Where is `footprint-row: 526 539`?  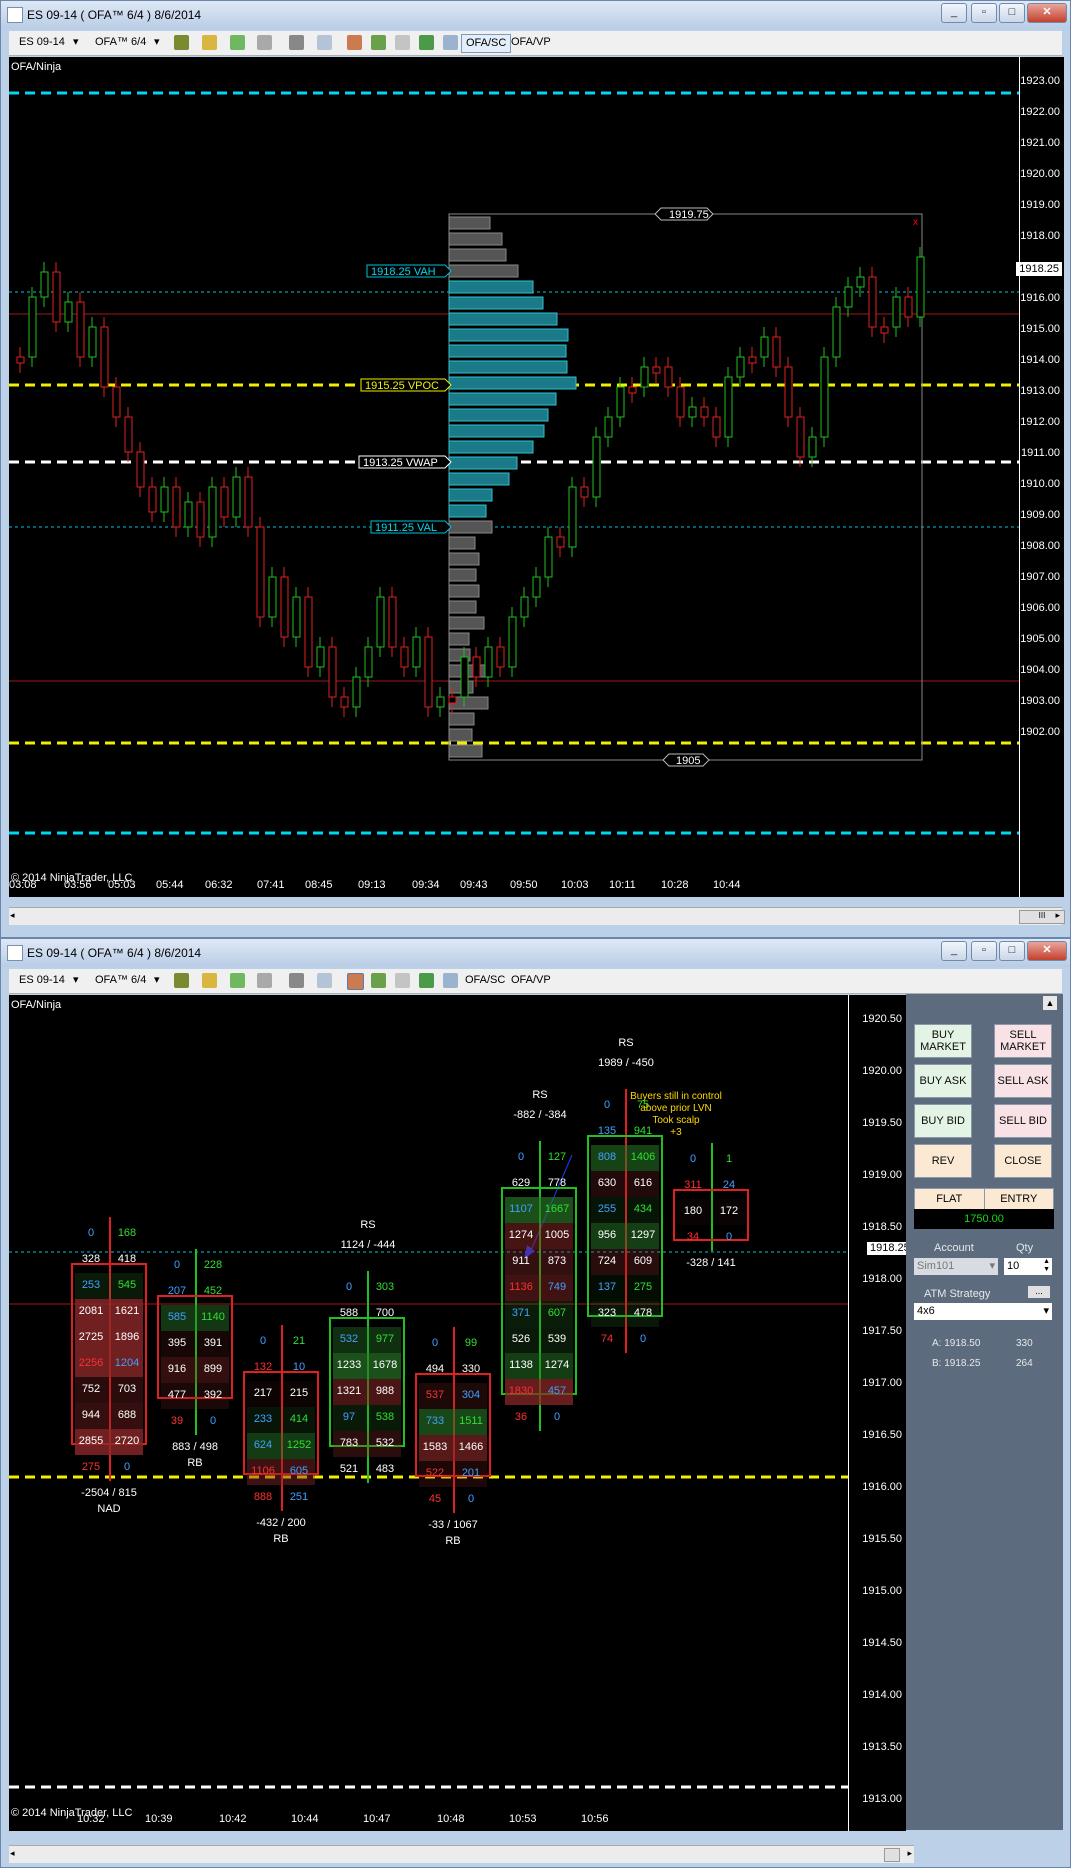 footprint-row: 526 539 is located at coordinates (539, 1340).